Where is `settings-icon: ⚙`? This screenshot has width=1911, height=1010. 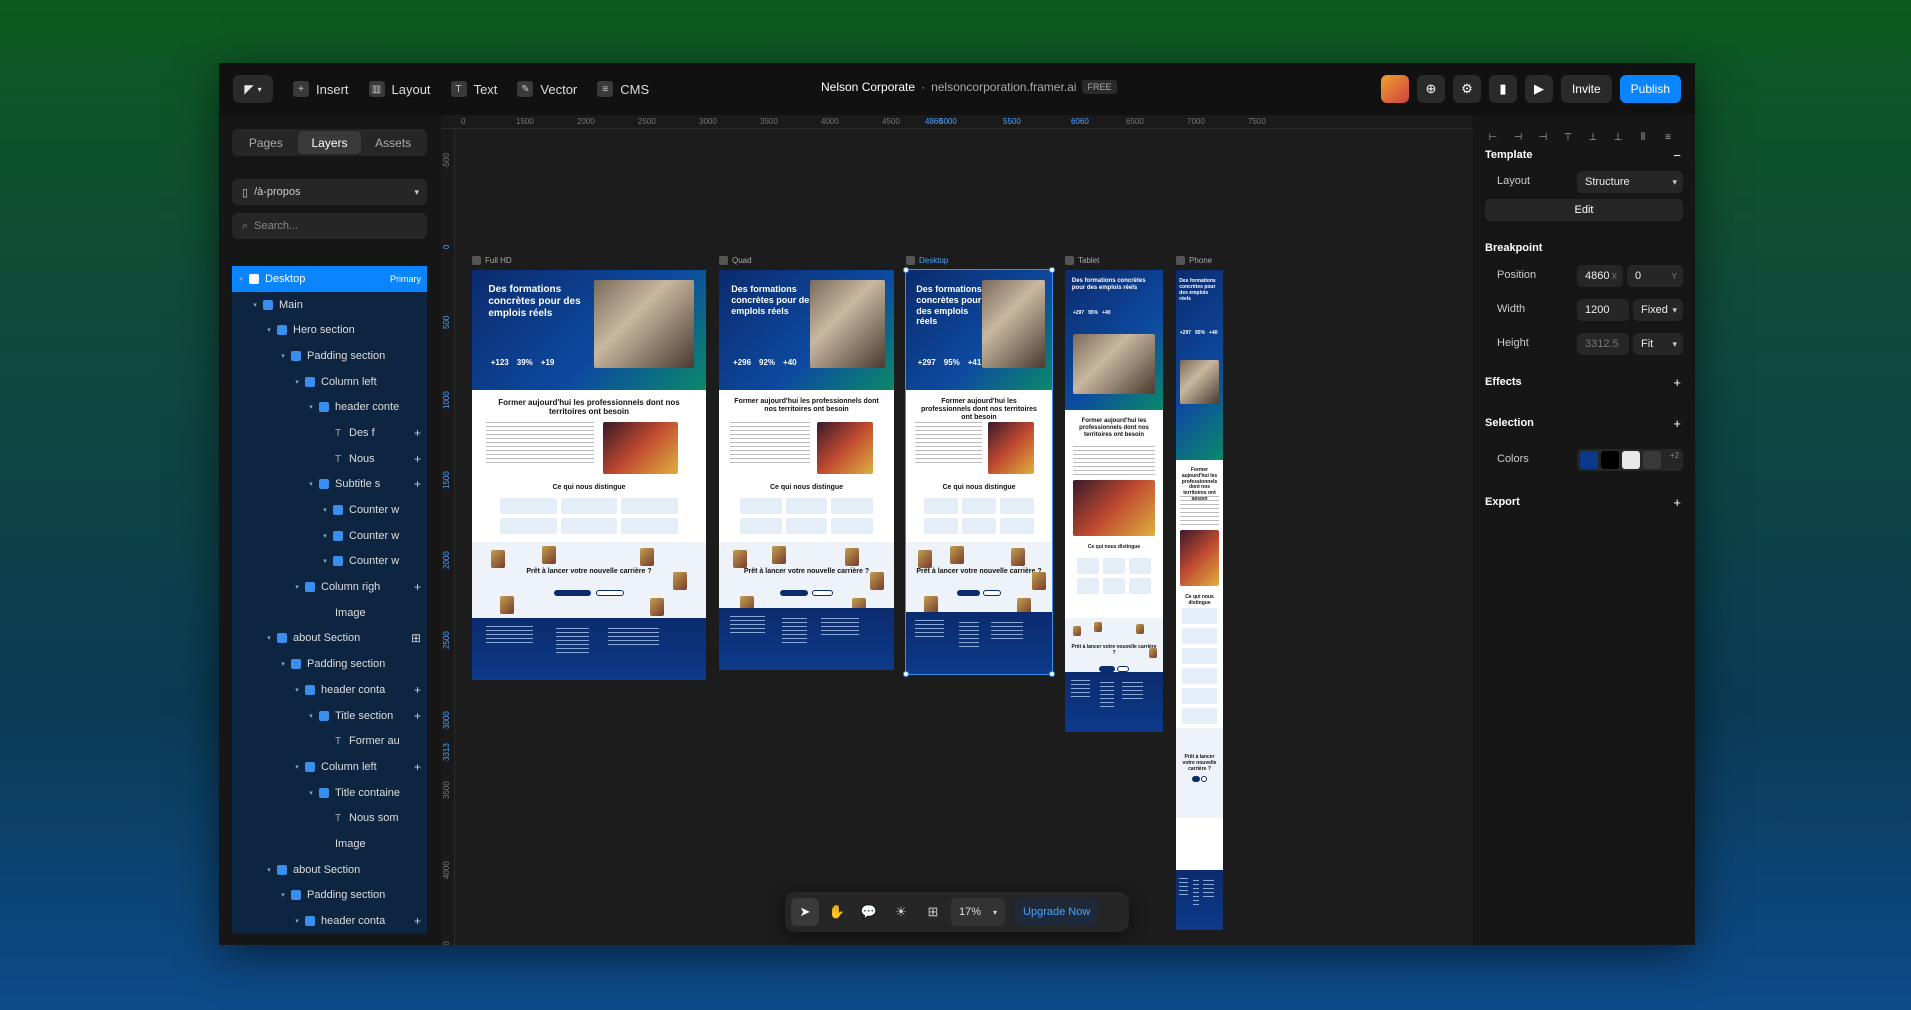
settings-icon: ⚙ is located at coordinates (1466, 89).